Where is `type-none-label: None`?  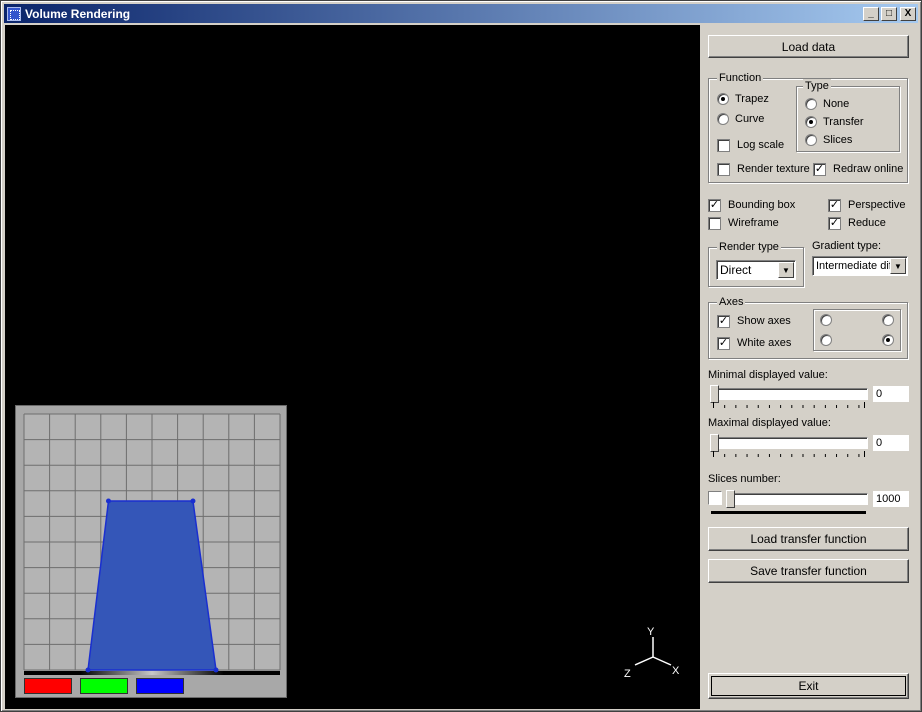
type-none-label: None is located at coordinates (836, 104).